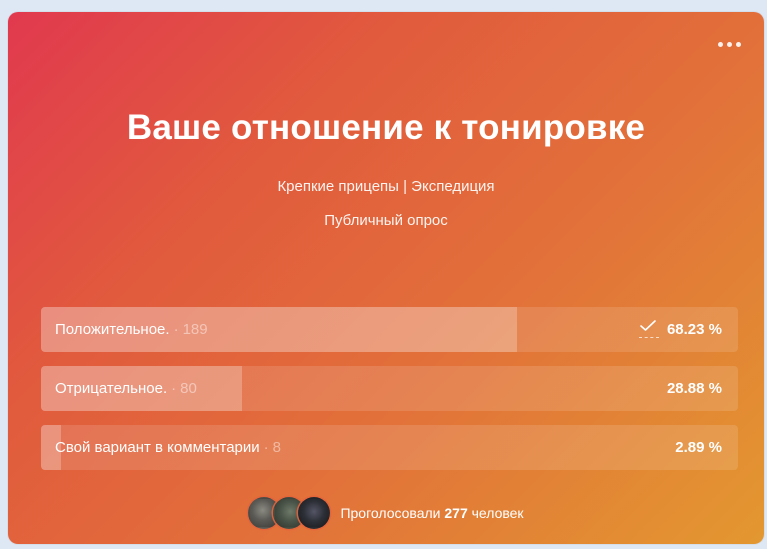 This screenshot has width=767, height=549. I want to click on poll-option-text: Свой вариант в комментарии · 8, so click(168, 447).